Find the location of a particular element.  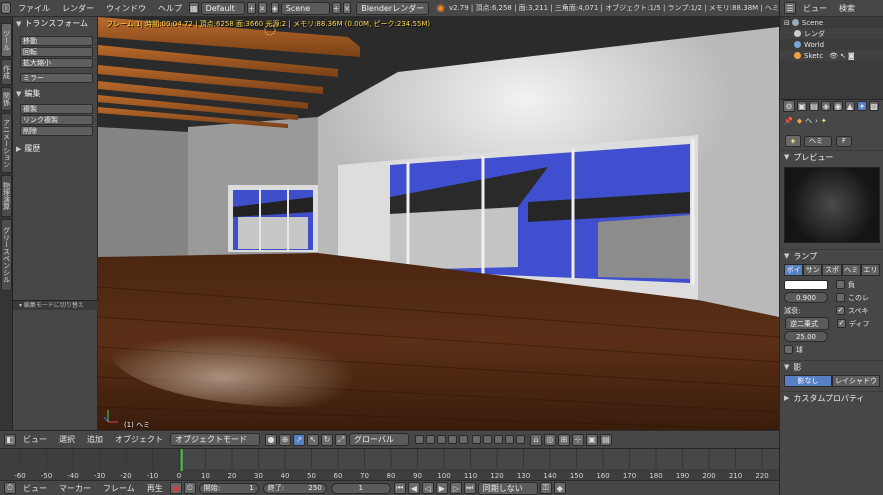

record-icon: ● is located at coordinates (175, 488).